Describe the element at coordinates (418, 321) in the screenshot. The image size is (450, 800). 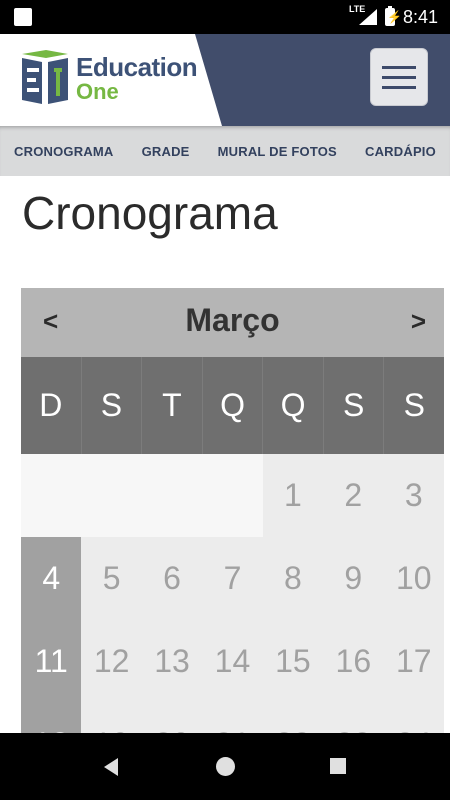
I see `next-month-button: >` at that location.